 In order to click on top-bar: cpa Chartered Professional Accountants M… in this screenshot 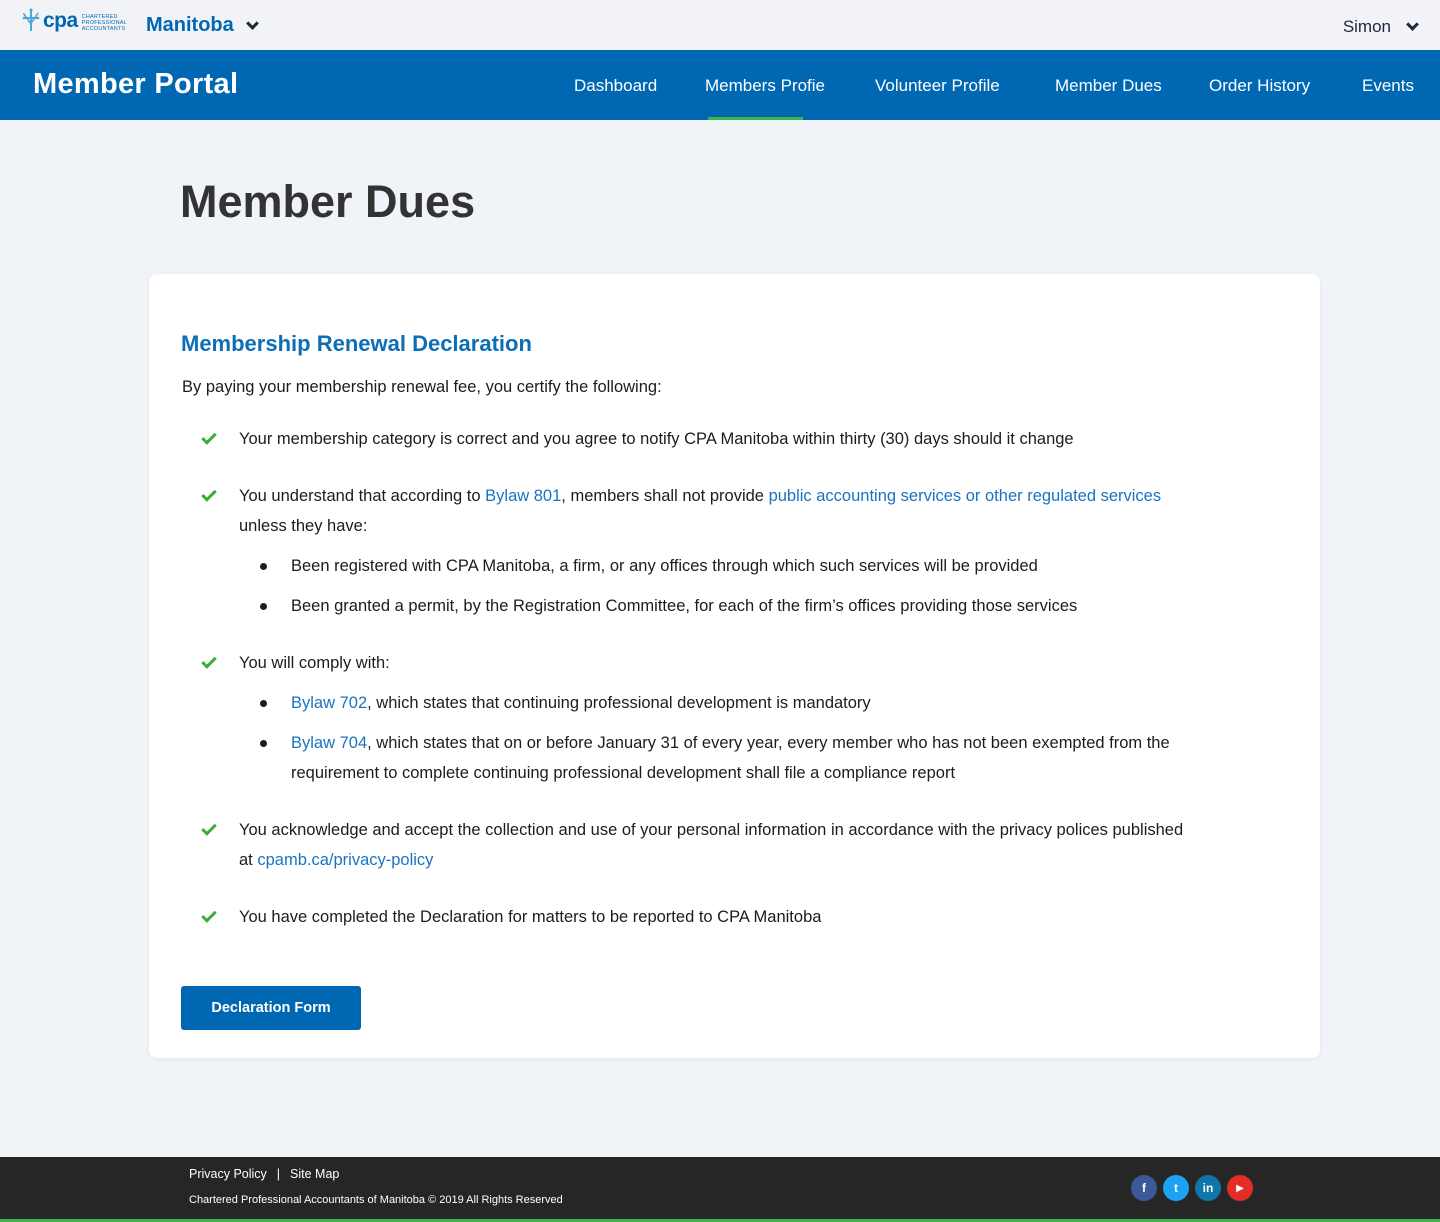, I will do `click(720, 25)`.